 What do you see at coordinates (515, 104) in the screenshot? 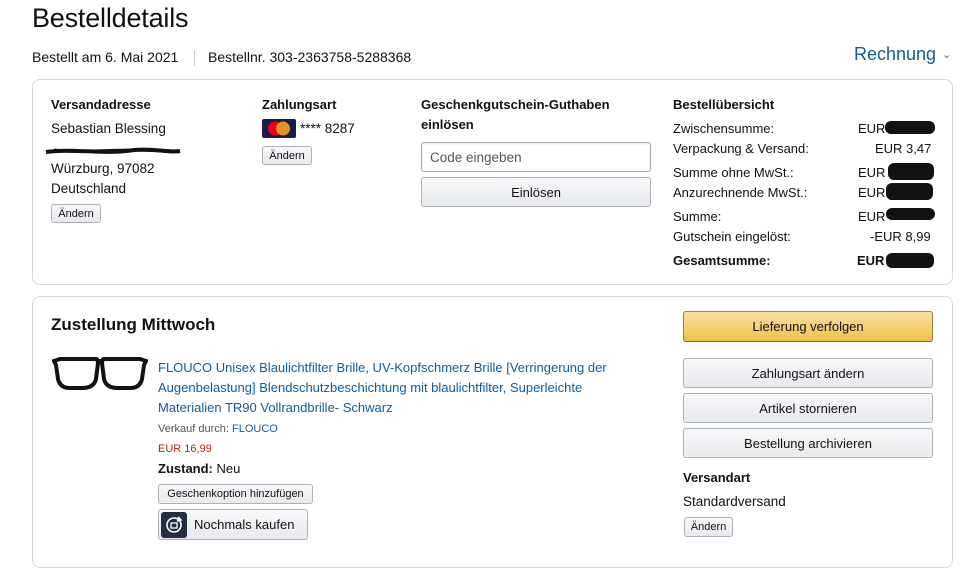
I see `gift-card-heading-line1: Geschenkgutschein-Guthaben` at bounding box center [515, 104].